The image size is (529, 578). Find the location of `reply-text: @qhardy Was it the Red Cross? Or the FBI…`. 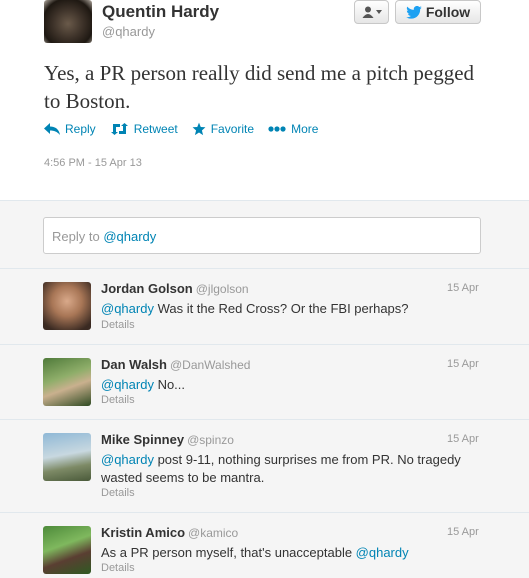

reply-text: @qhardy Was it the Red Cross? Or the FBI… is located at coordinates (281, 309).